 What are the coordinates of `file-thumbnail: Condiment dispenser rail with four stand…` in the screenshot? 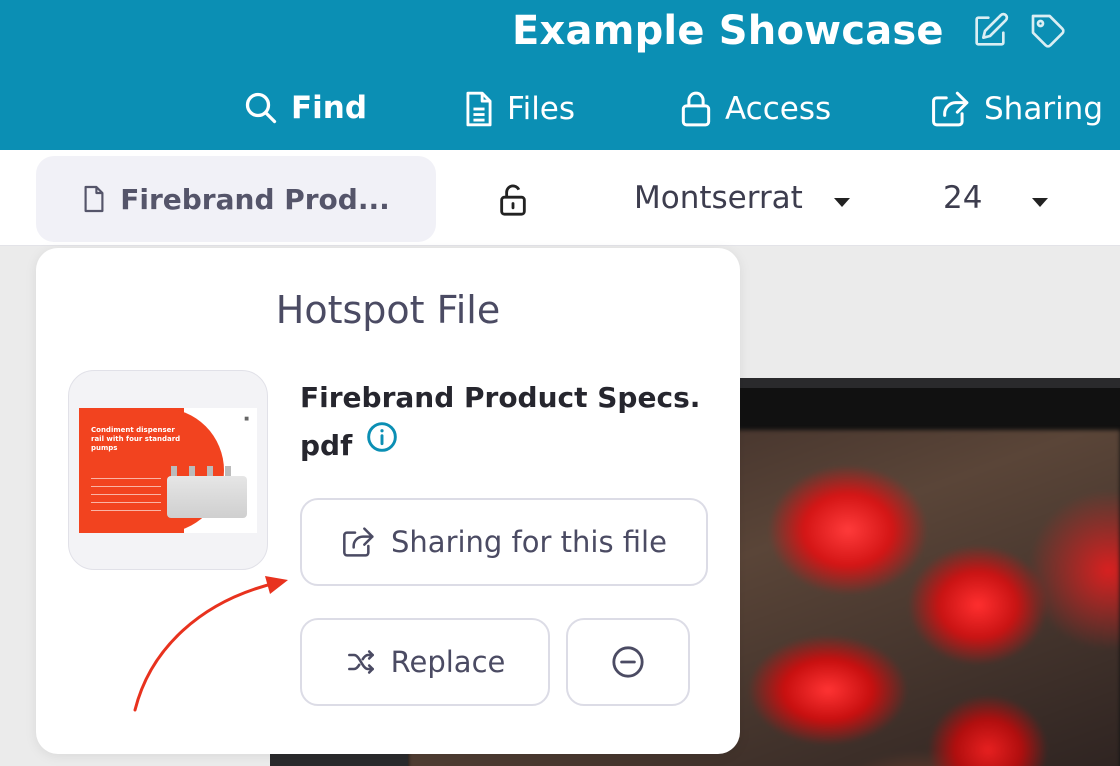 It's located at (168, 470).